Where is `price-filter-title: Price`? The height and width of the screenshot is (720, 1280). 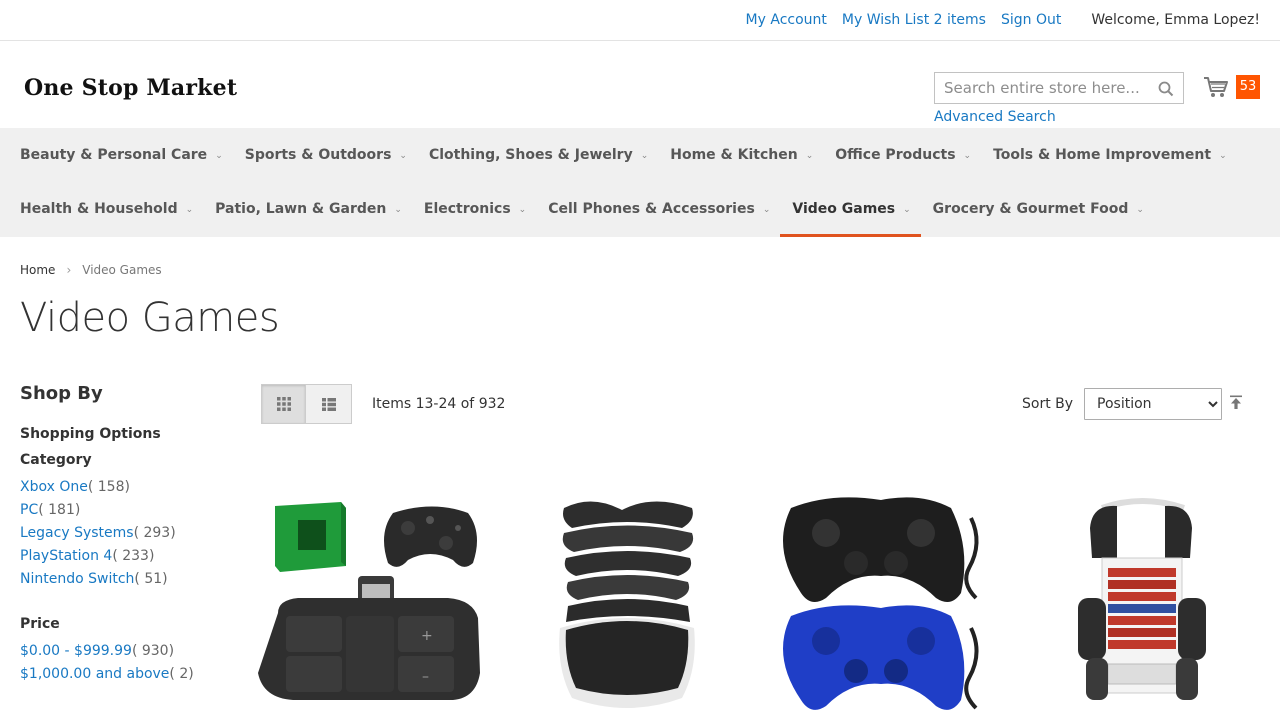 price-filter-title: Price is located at coordinates (125, 624).